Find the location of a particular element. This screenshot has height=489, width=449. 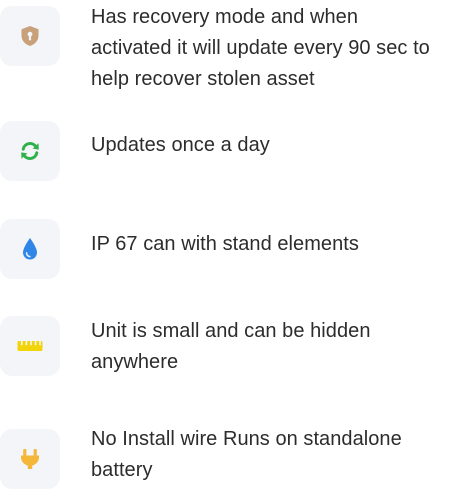

feature-text: Updates once a day is located at coordinates (180, 145).